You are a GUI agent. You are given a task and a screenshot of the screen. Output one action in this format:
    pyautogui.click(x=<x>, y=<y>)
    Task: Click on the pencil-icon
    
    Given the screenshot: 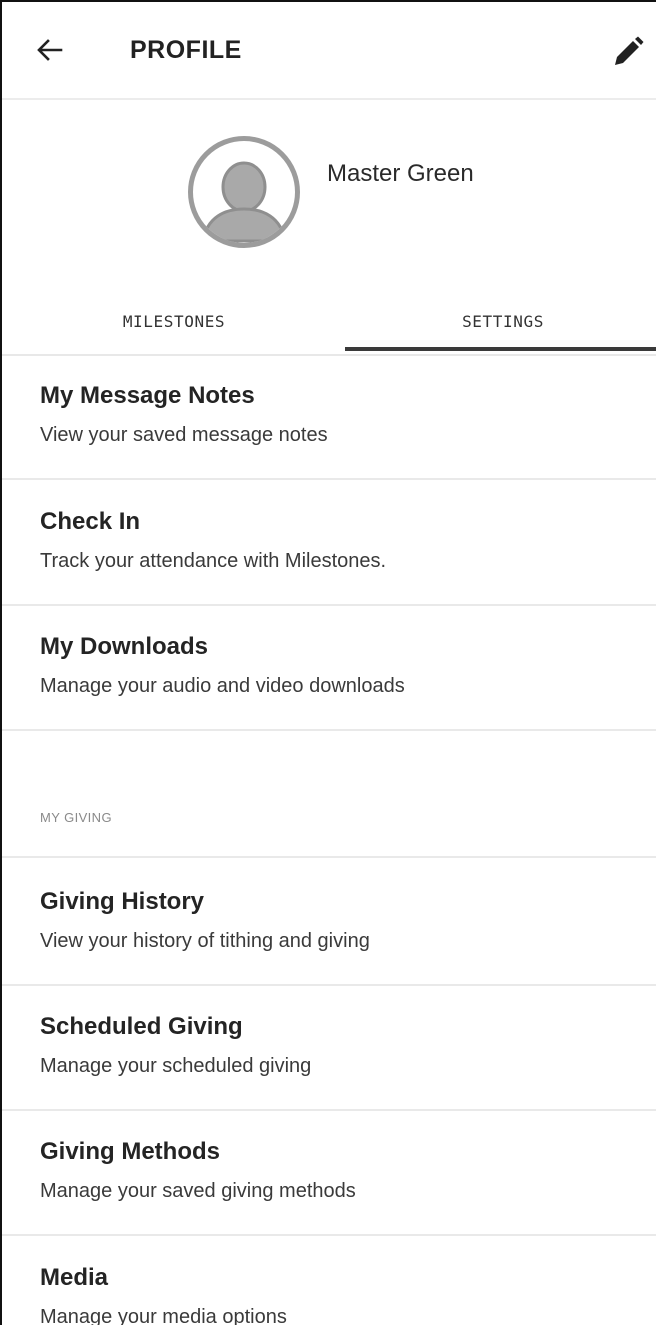 What is the action you would take?
    pyautogui.click(x=629, y=50)
    